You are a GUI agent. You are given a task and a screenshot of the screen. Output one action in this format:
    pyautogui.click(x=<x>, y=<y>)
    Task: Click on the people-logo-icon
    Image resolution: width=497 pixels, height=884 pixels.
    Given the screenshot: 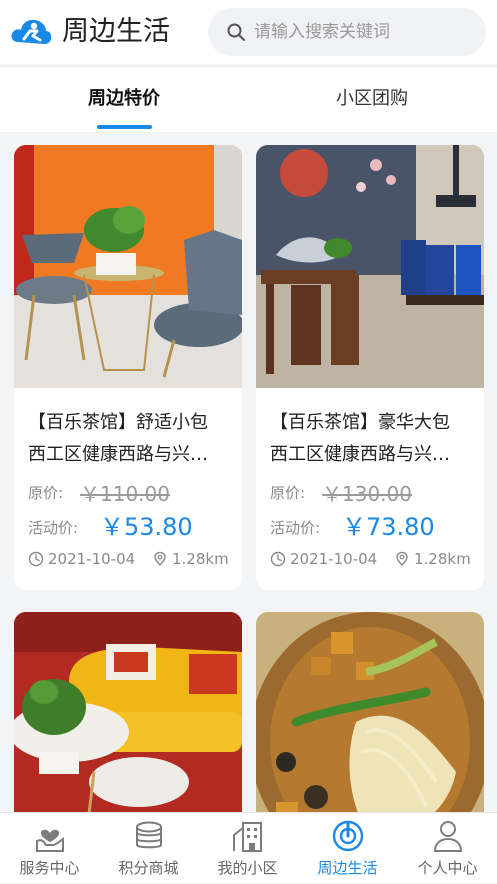 What is the action you would take?
    pyautogui.click(x=31, y=31)
    